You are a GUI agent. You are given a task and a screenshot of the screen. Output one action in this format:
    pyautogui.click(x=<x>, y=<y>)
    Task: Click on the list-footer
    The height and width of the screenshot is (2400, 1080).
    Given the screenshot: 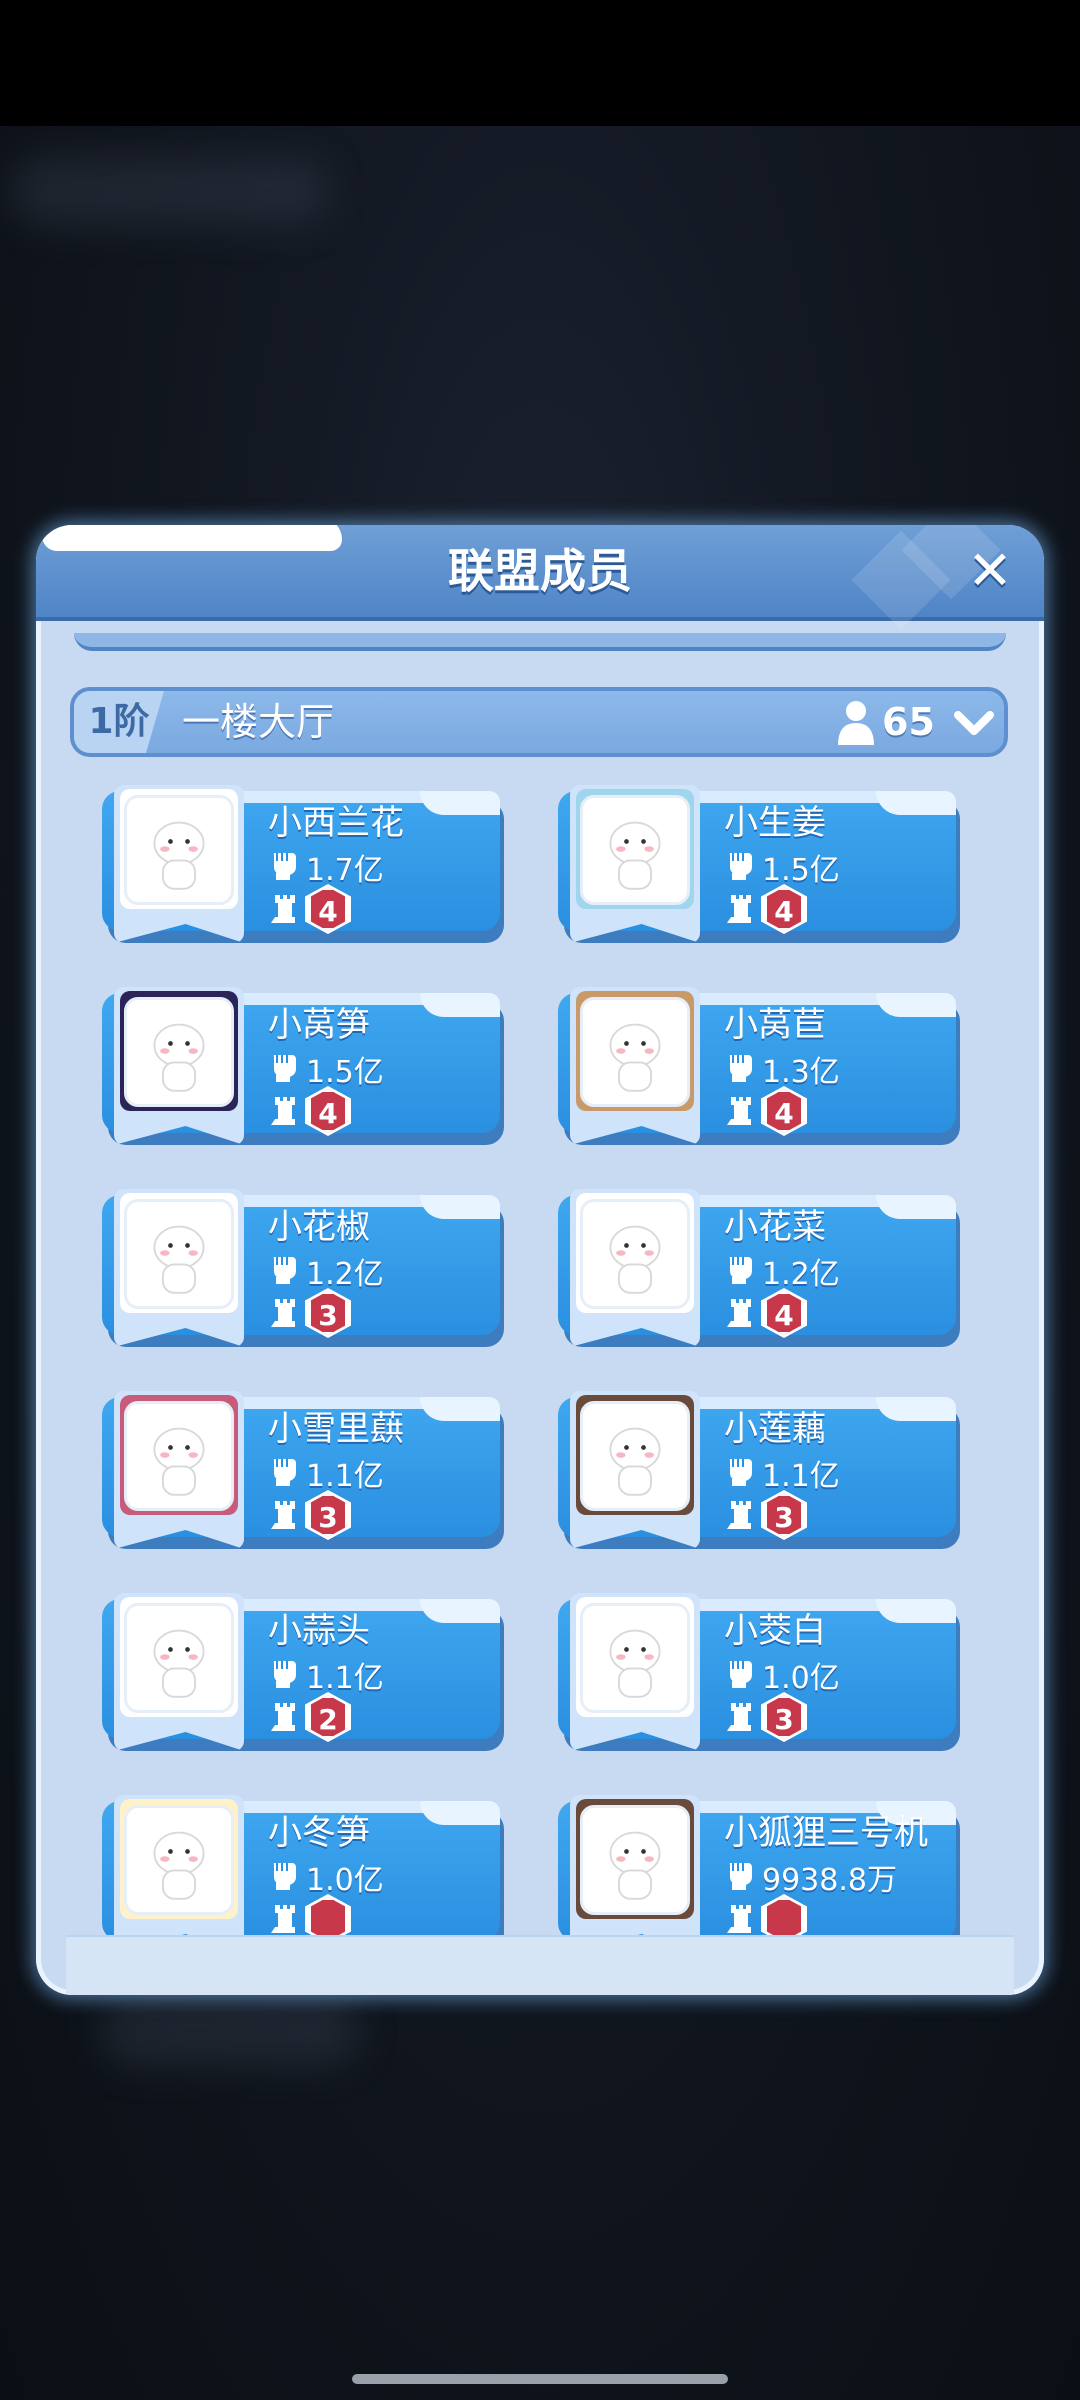 What is the action you would take?
    pyautogui.click(x=540, y=1965)
    